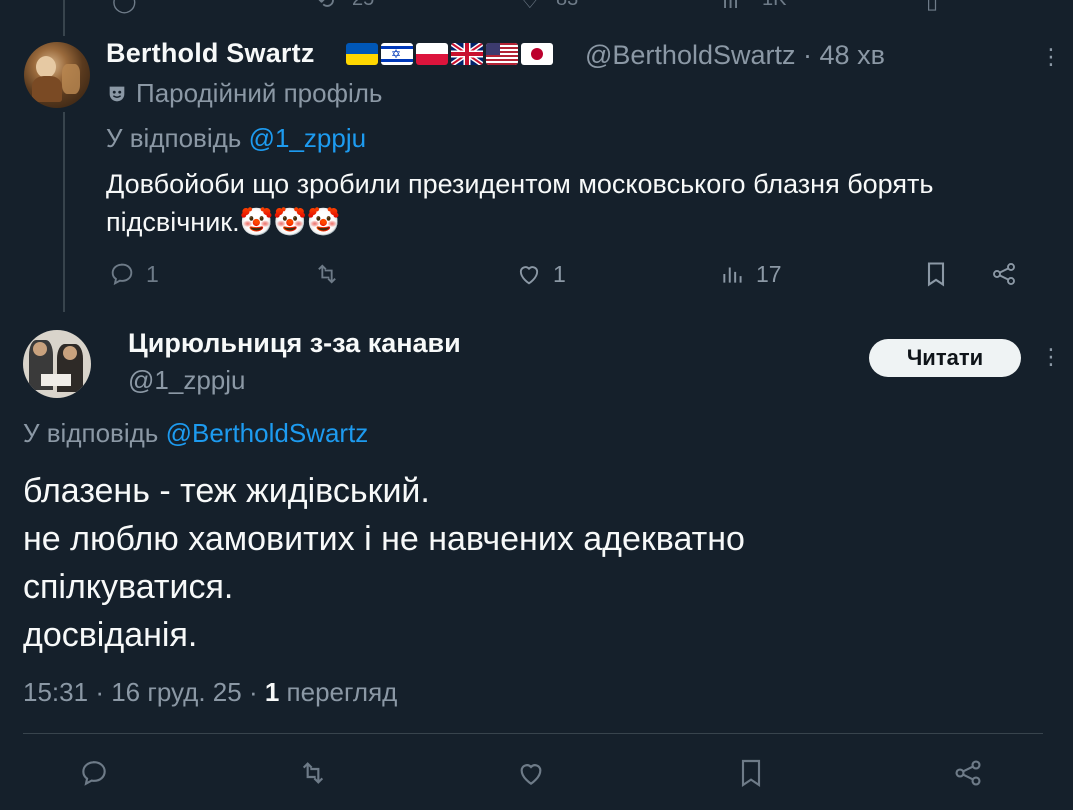  I want to click on reply-button, so click(94, 773).